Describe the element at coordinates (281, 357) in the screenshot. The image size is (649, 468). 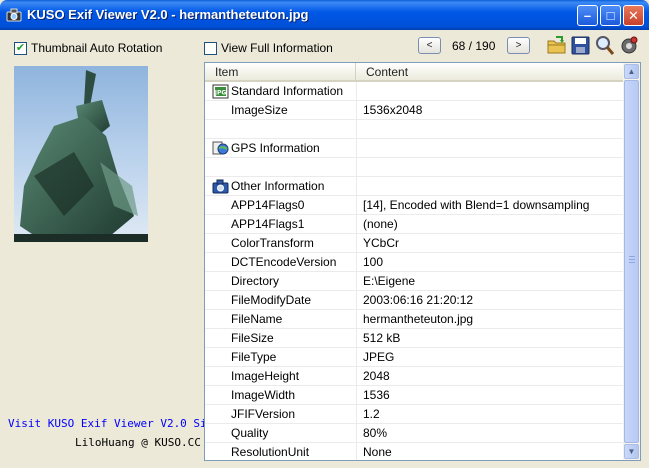
I see `item-cell: FileType` at that location.